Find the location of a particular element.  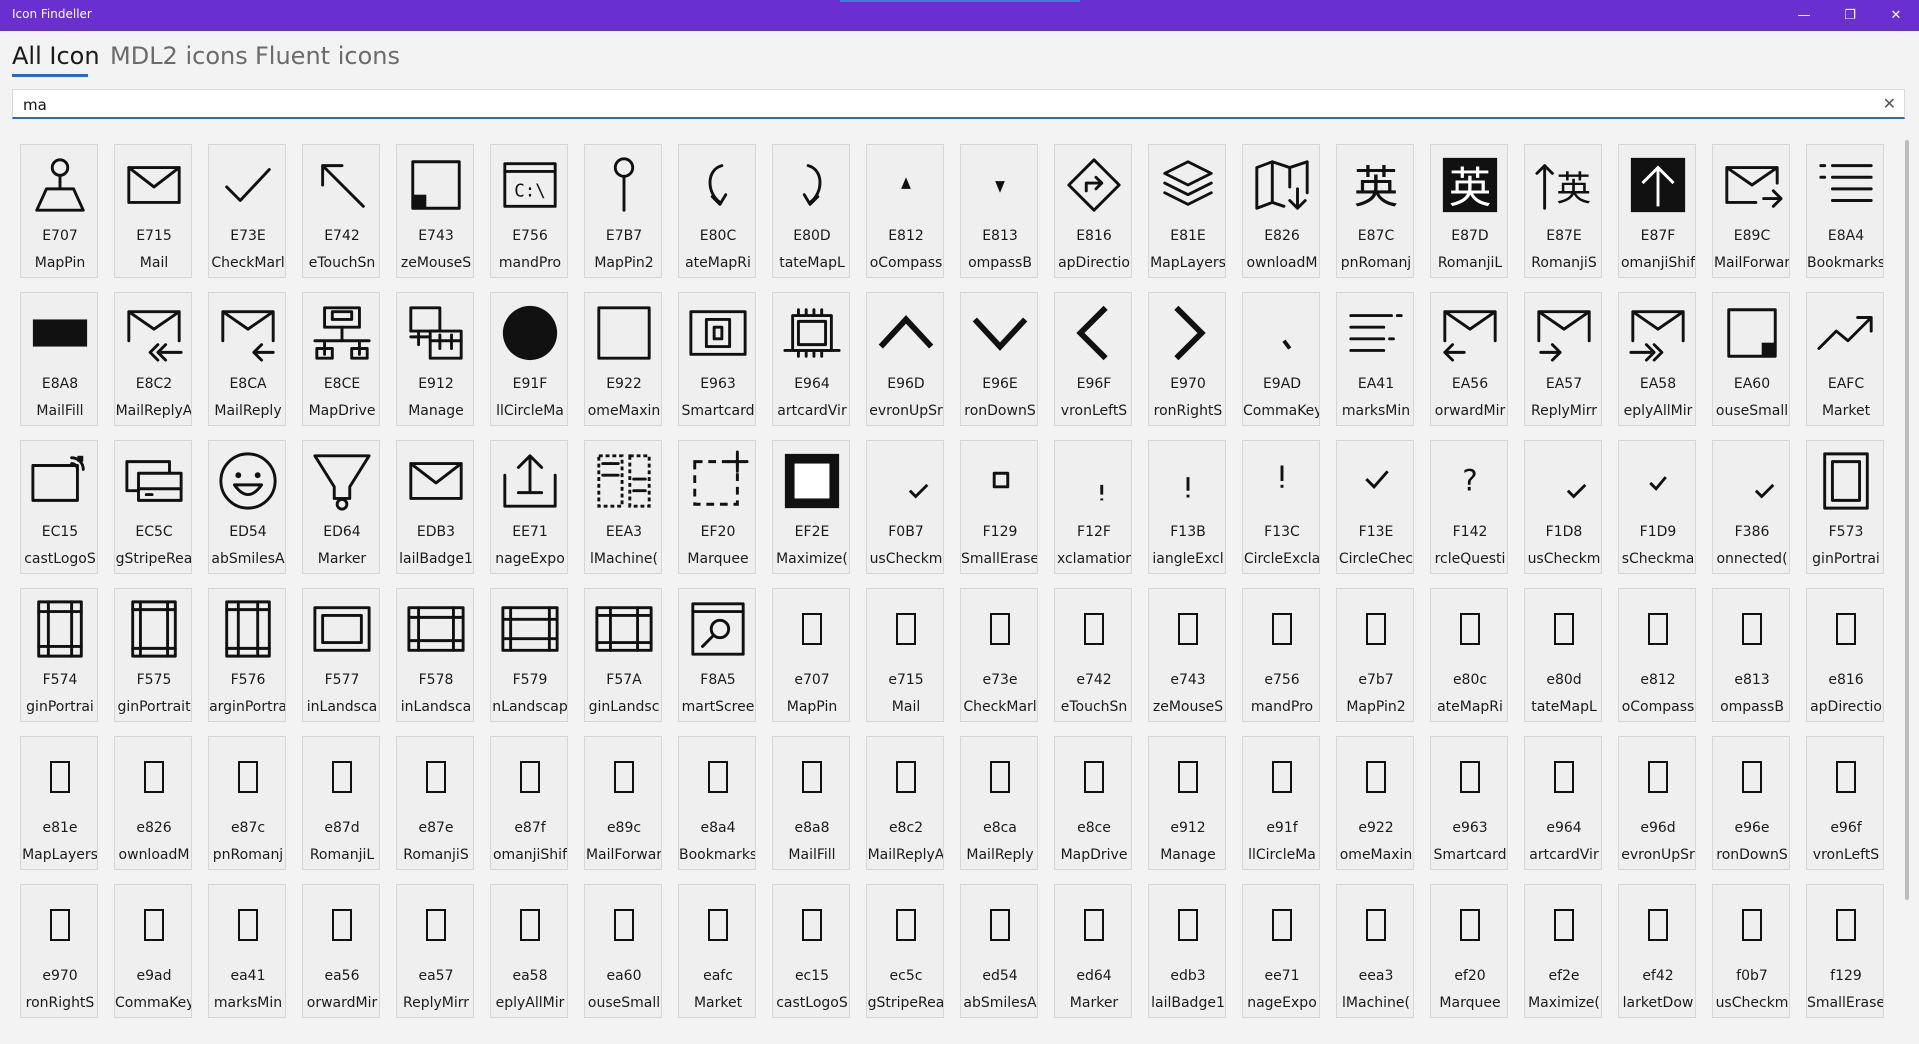

icon-tile: ea41 marksMin is located at coordinates (247, 951).